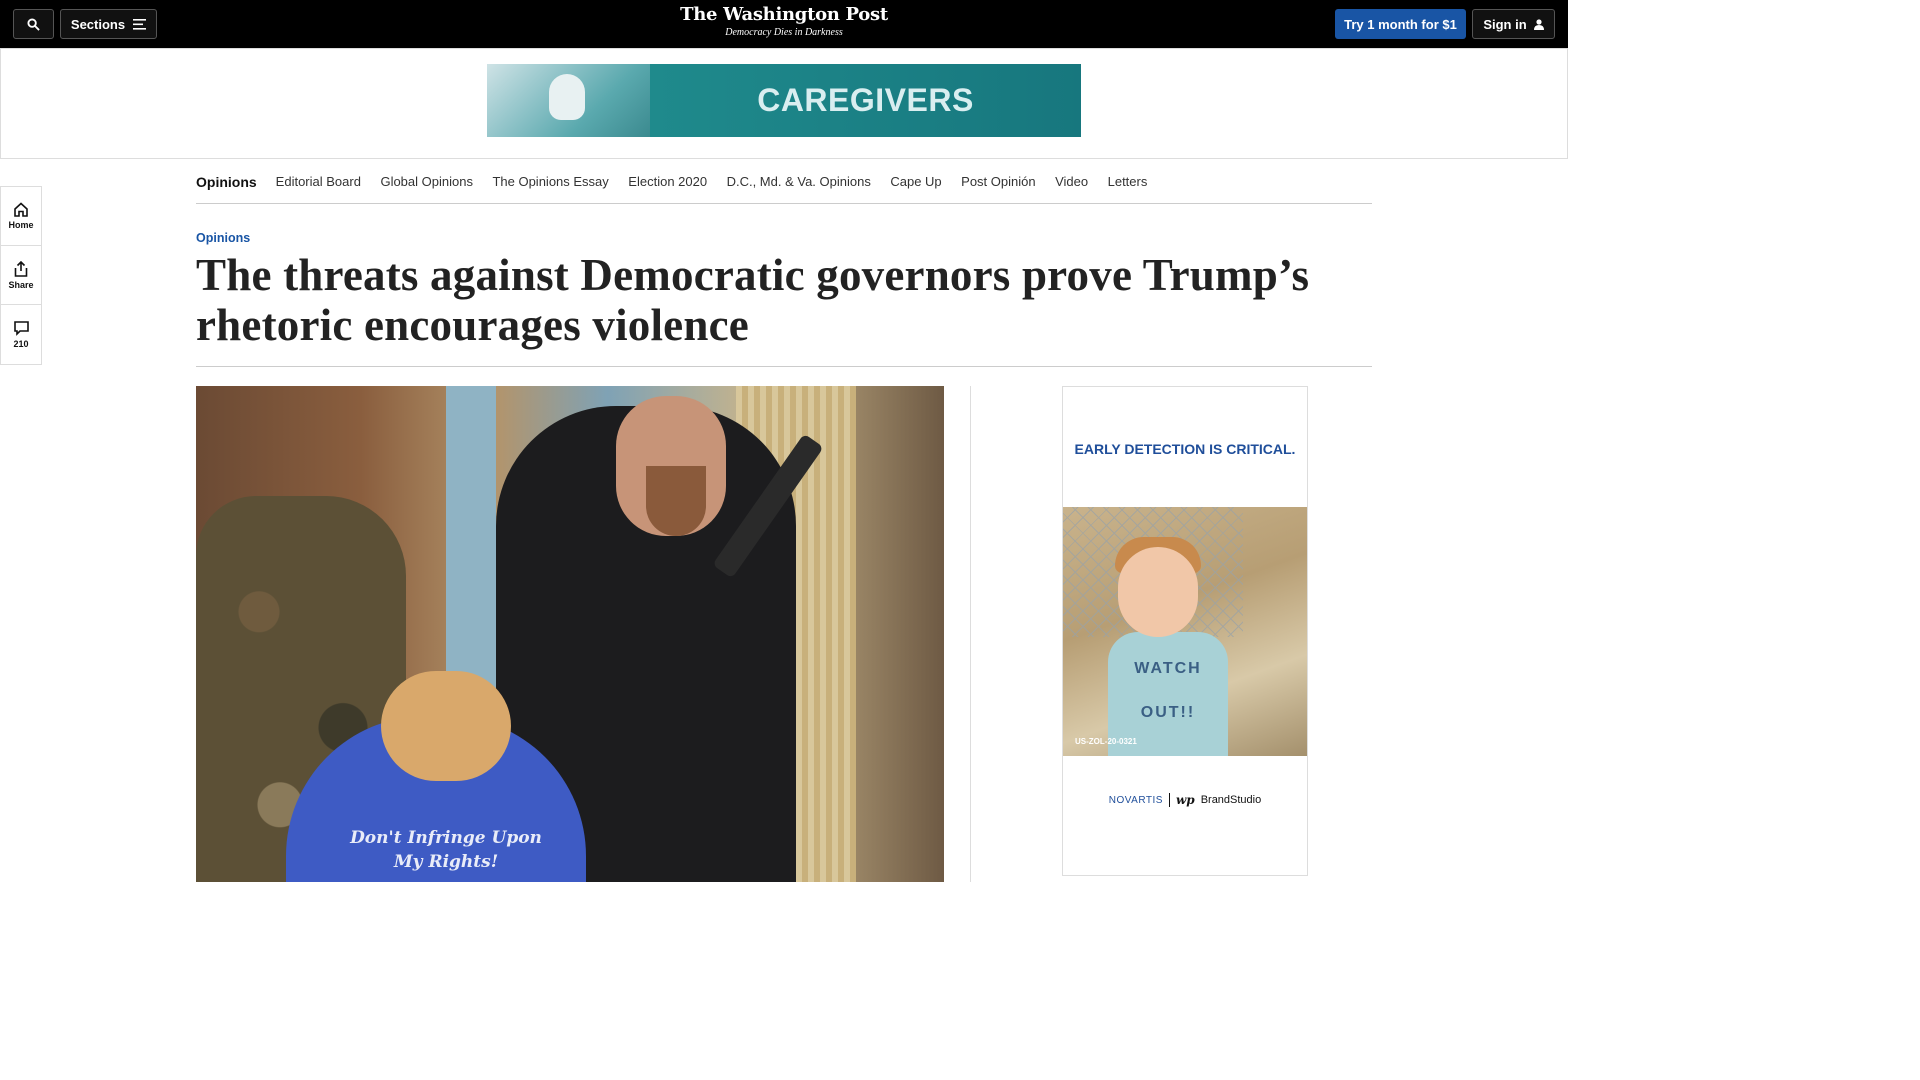 The width and height of the screenshot is (1920, 1080). I want to click on section-nav-cape-up: Cape Up, so click(915, 181).